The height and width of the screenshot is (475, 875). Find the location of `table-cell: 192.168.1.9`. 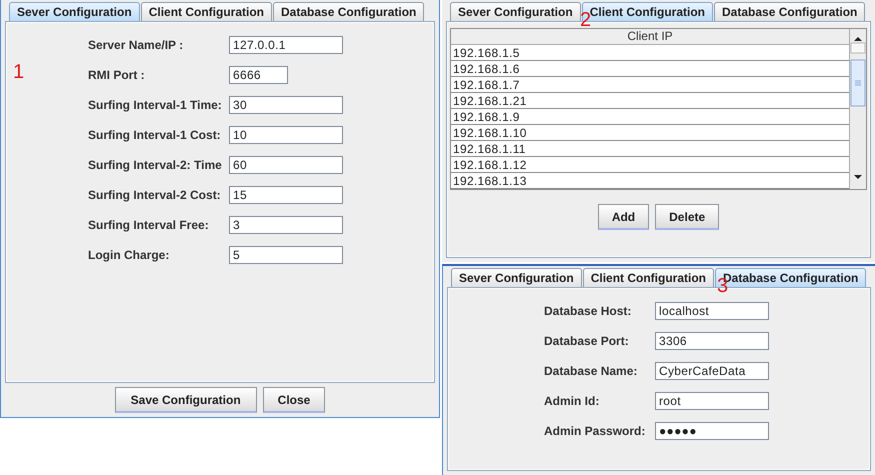

table-cell: 192.168.1.9 is located at coordinates (650, 117).